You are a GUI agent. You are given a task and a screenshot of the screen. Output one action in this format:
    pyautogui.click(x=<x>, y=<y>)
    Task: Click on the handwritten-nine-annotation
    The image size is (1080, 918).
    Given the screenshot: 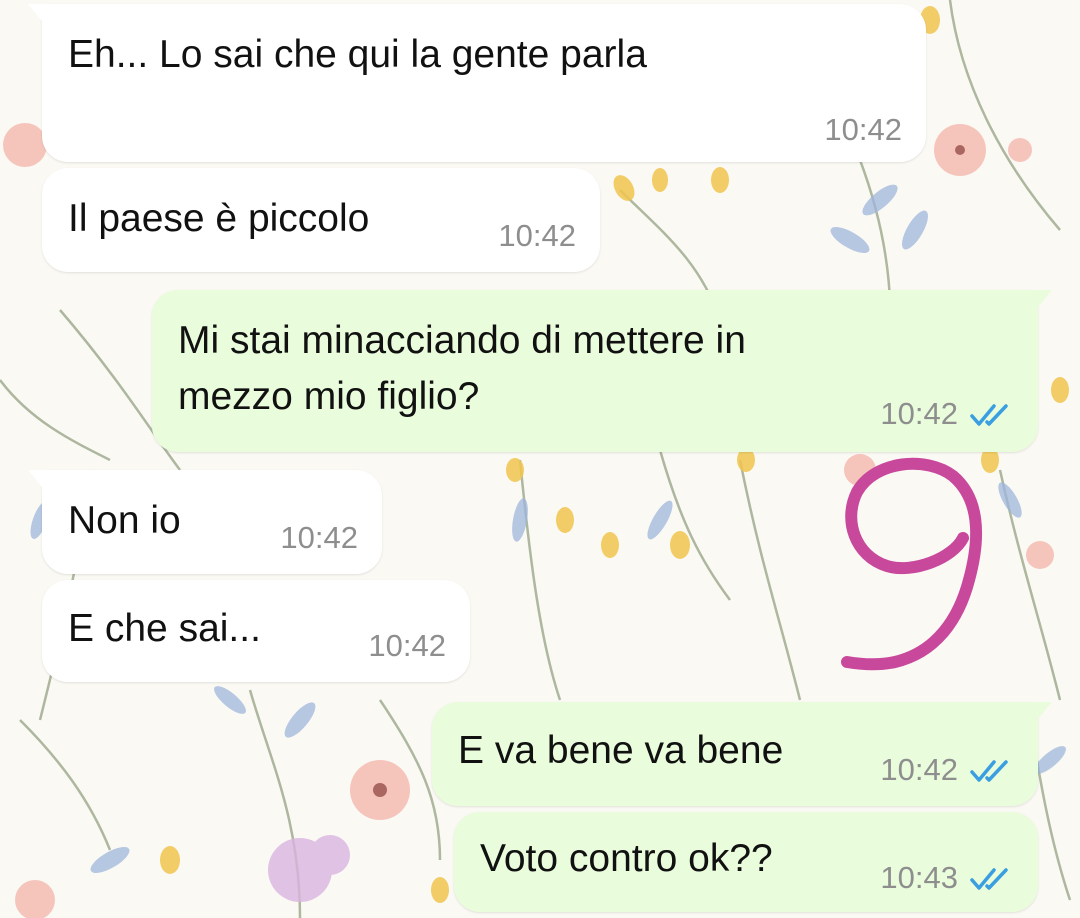 What is the action you would take?
    pyautogui.click(x=912, y=564)
    